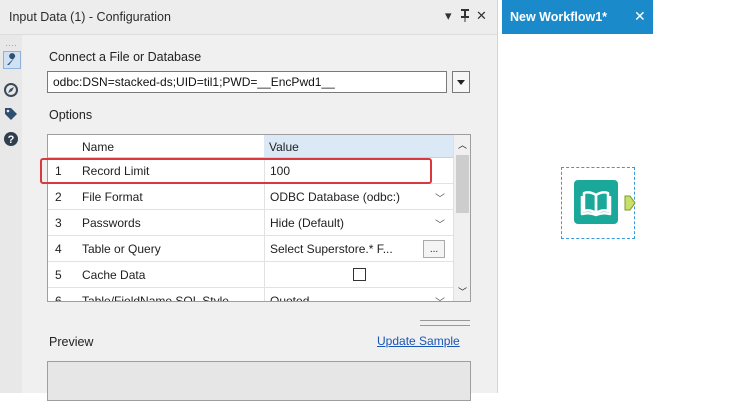 The width and height of the screenshot is (737, 401). Describe the element at coordinates (481, 16) in the screenshot. I see `panel-close-icon: ✕` at that location.